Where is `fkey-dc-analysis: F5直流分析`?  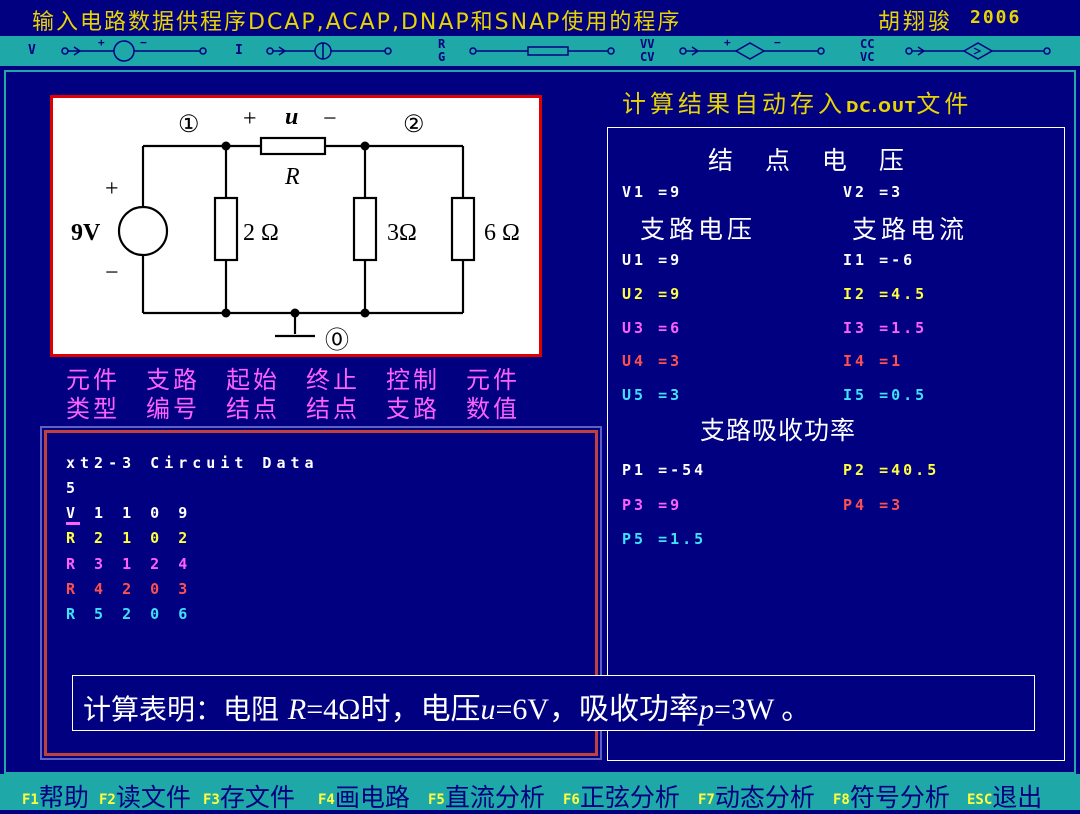 fkey-dc-analysis: F5直流分析 is located at coordinates (486, 796).